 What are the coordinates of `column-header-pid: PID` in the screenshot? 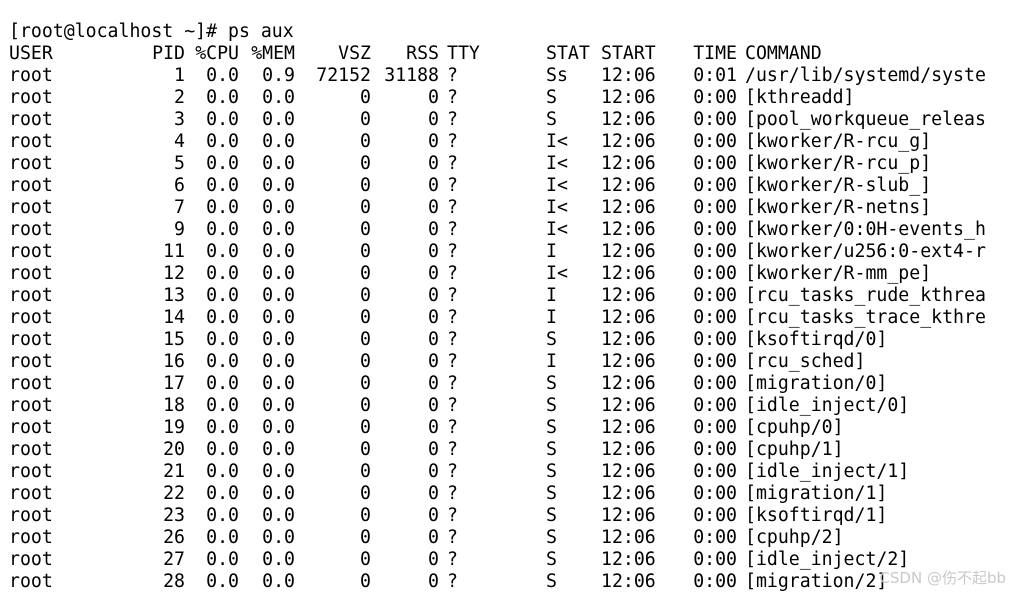 It's located at (168, 53).